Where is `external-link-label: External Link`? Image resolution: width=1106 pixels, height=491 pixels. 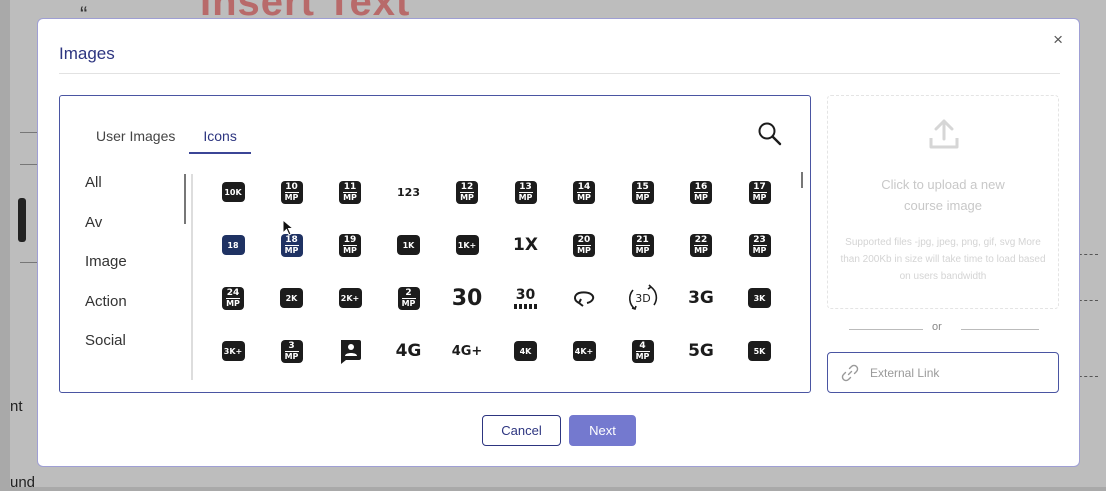
external-link-label: External Link is located at coordinates (905, 373).